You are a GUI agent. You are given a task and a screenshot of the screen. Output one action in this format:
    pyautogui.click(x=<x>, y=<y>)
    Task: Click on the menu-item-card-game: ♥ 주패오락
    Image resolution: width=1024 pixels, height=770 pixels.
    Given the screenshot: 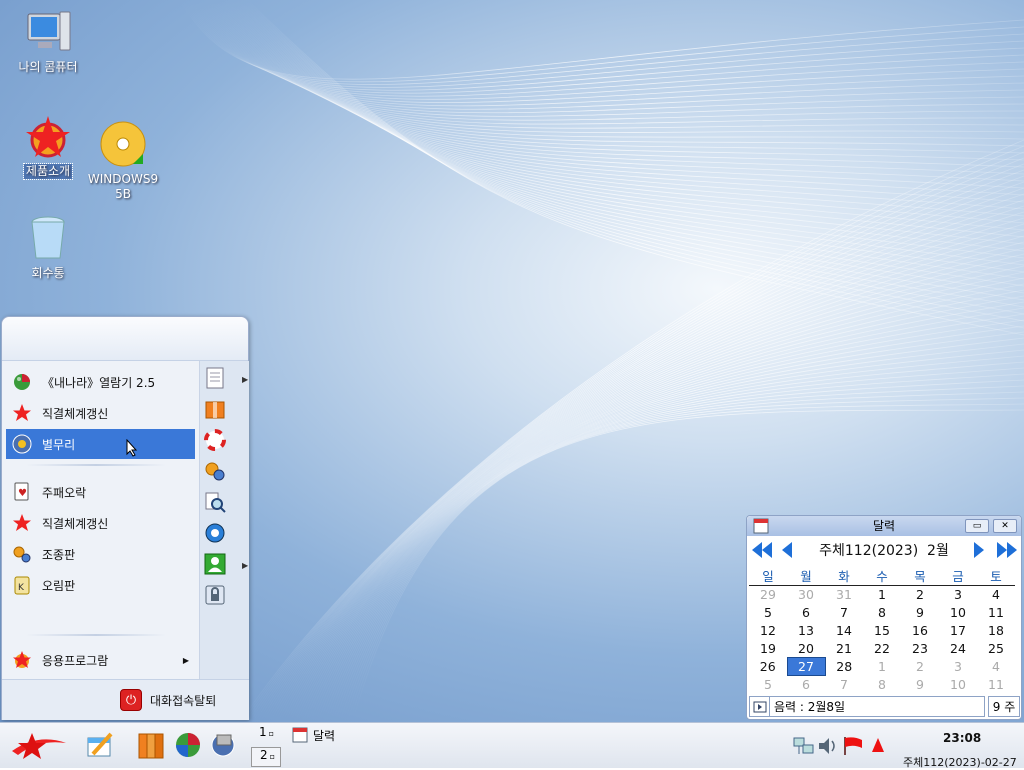 What is the action you would take?
    pyautogui.click(x=100, y=492)
    